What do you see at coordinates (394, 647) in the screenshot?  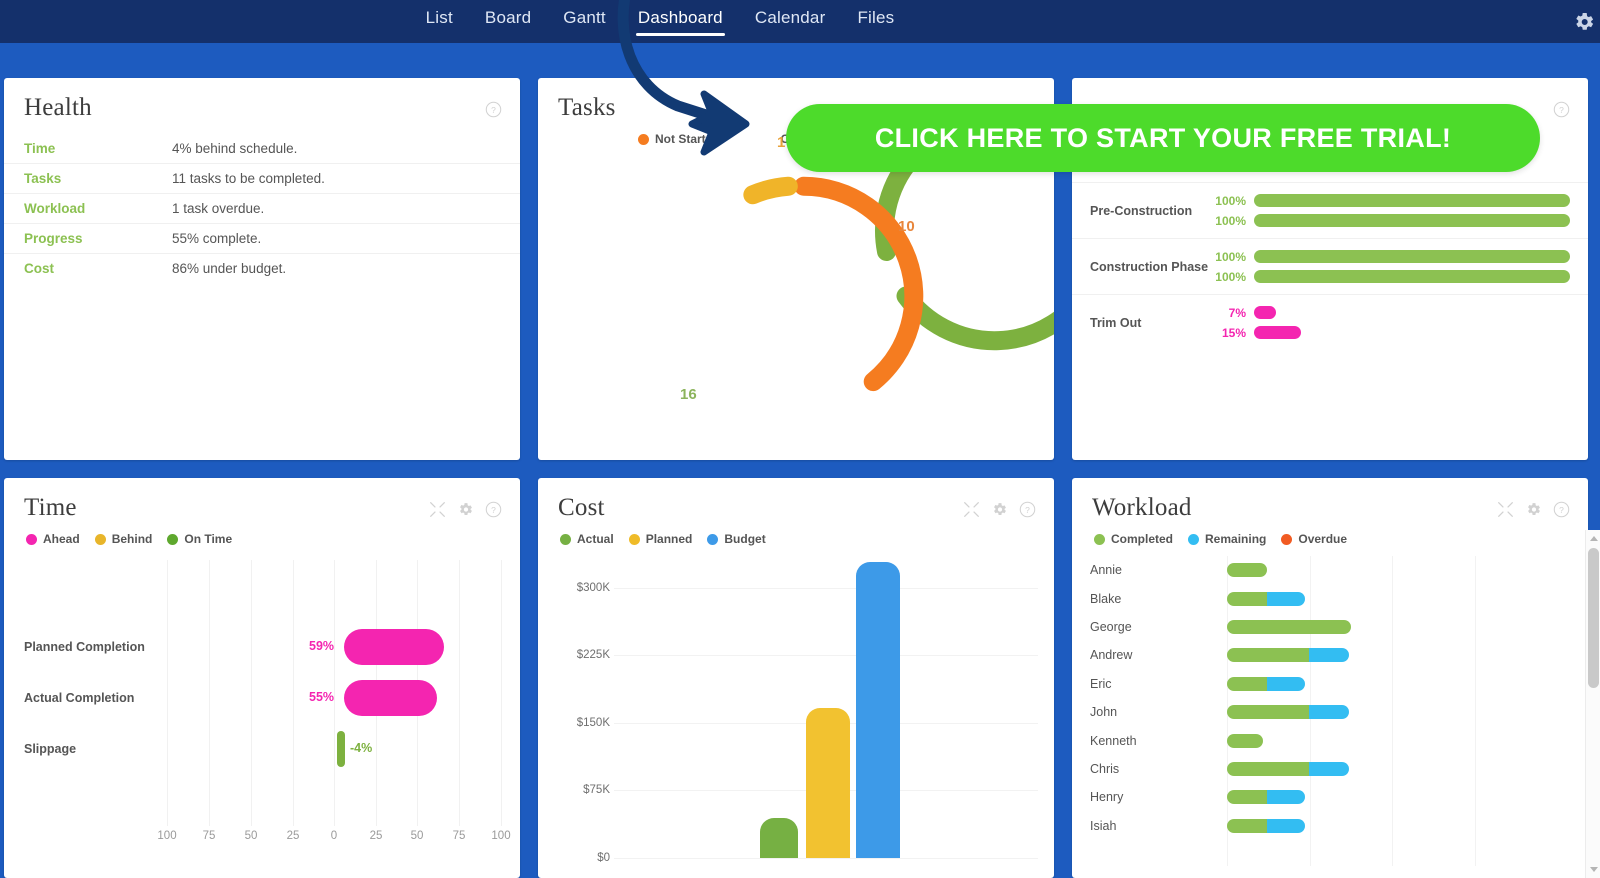 I see `time-bar-planned` at bounding box center [394, 647].